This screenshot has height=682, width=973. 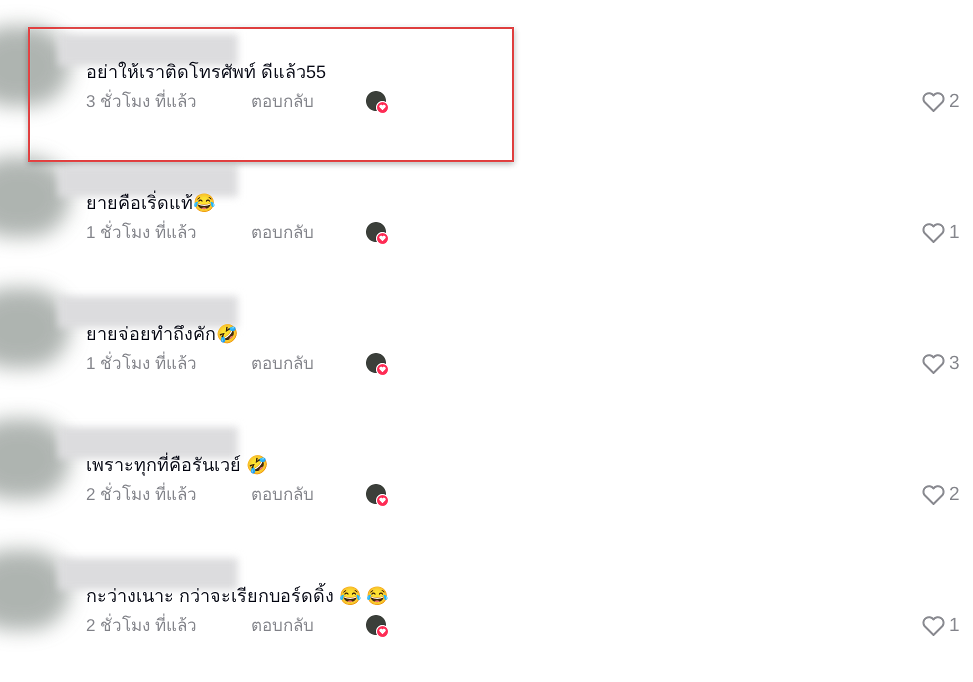 I want to click on like-count: 3, so click(x=955, y=364).